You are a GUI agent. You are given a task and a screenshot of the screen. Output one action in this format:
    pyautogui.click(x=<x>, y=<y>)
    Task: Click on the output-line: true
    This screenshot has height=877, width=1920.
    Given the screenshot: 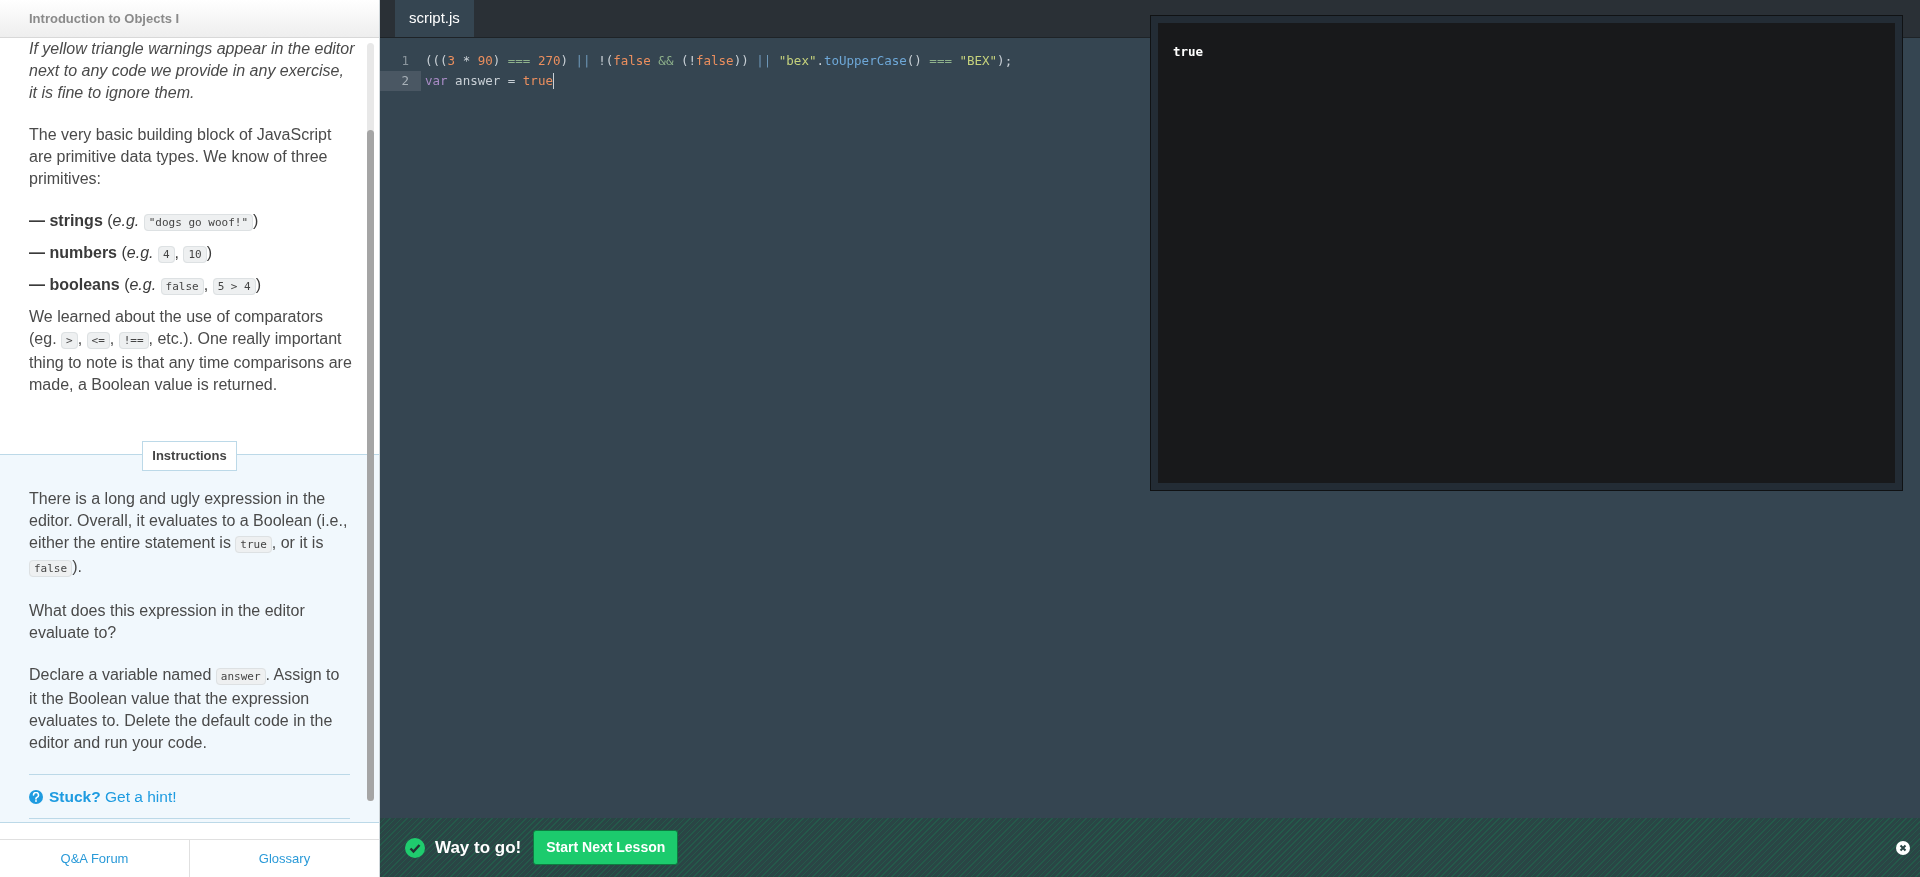 What is the action you would take?
    pyautogui.click(x=1189, y=52)
    